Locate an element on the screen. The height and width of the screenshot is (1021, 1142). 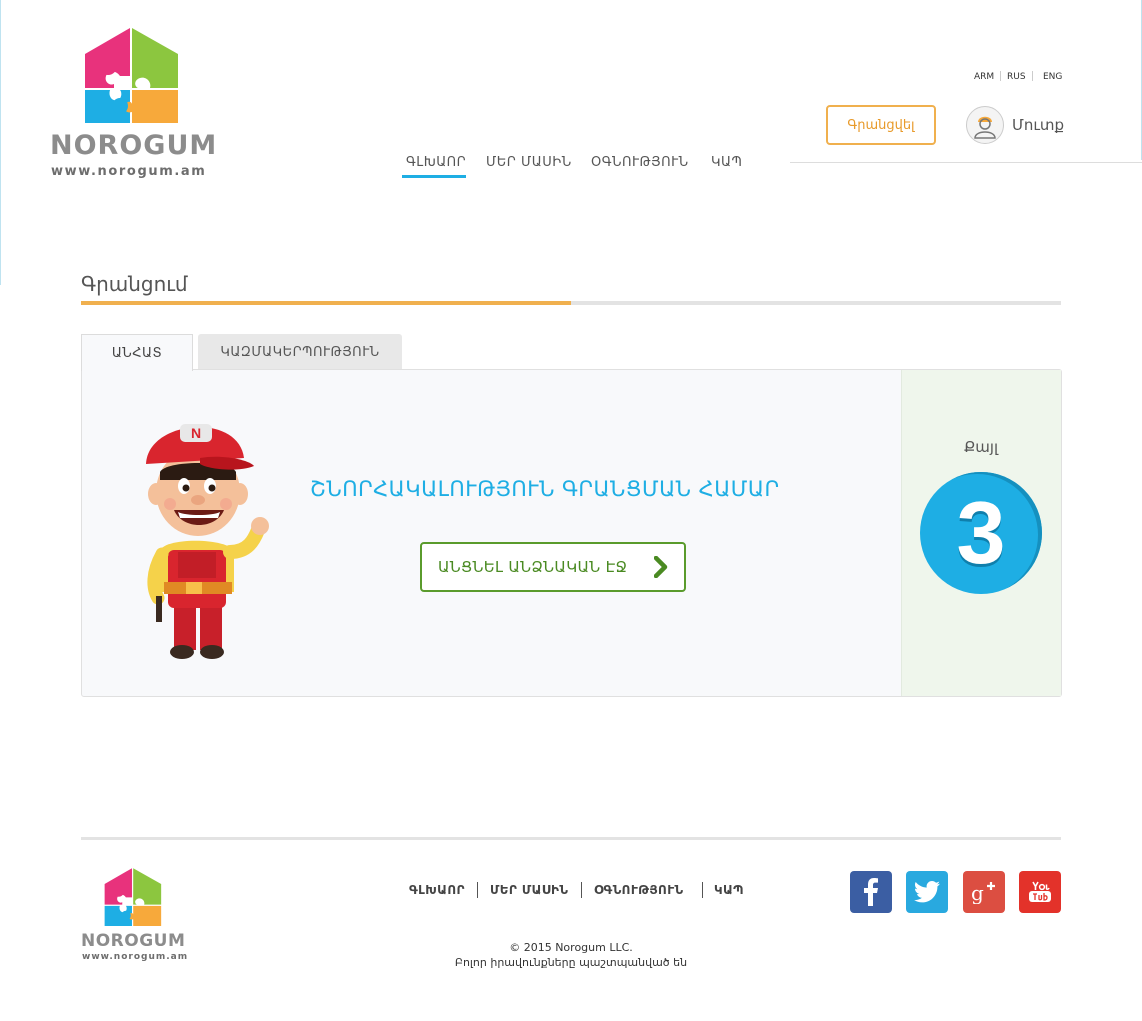
step-badge: 3 is located at coordinates (981, 533).